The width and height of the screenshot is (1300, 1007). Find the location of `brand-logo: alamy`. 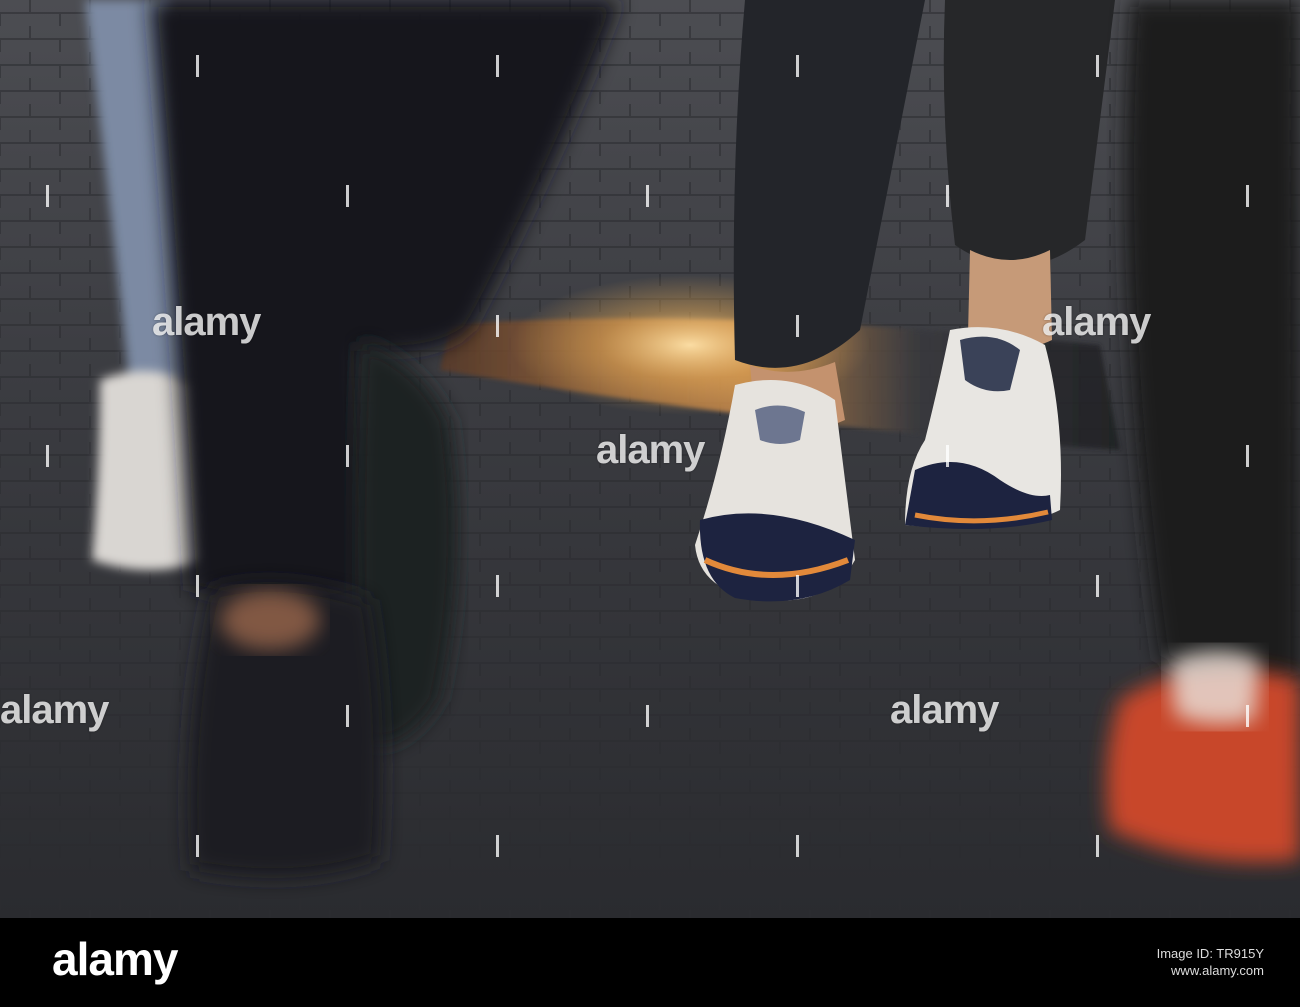

brand-logo: alamy is located at coordinates (115, 959).